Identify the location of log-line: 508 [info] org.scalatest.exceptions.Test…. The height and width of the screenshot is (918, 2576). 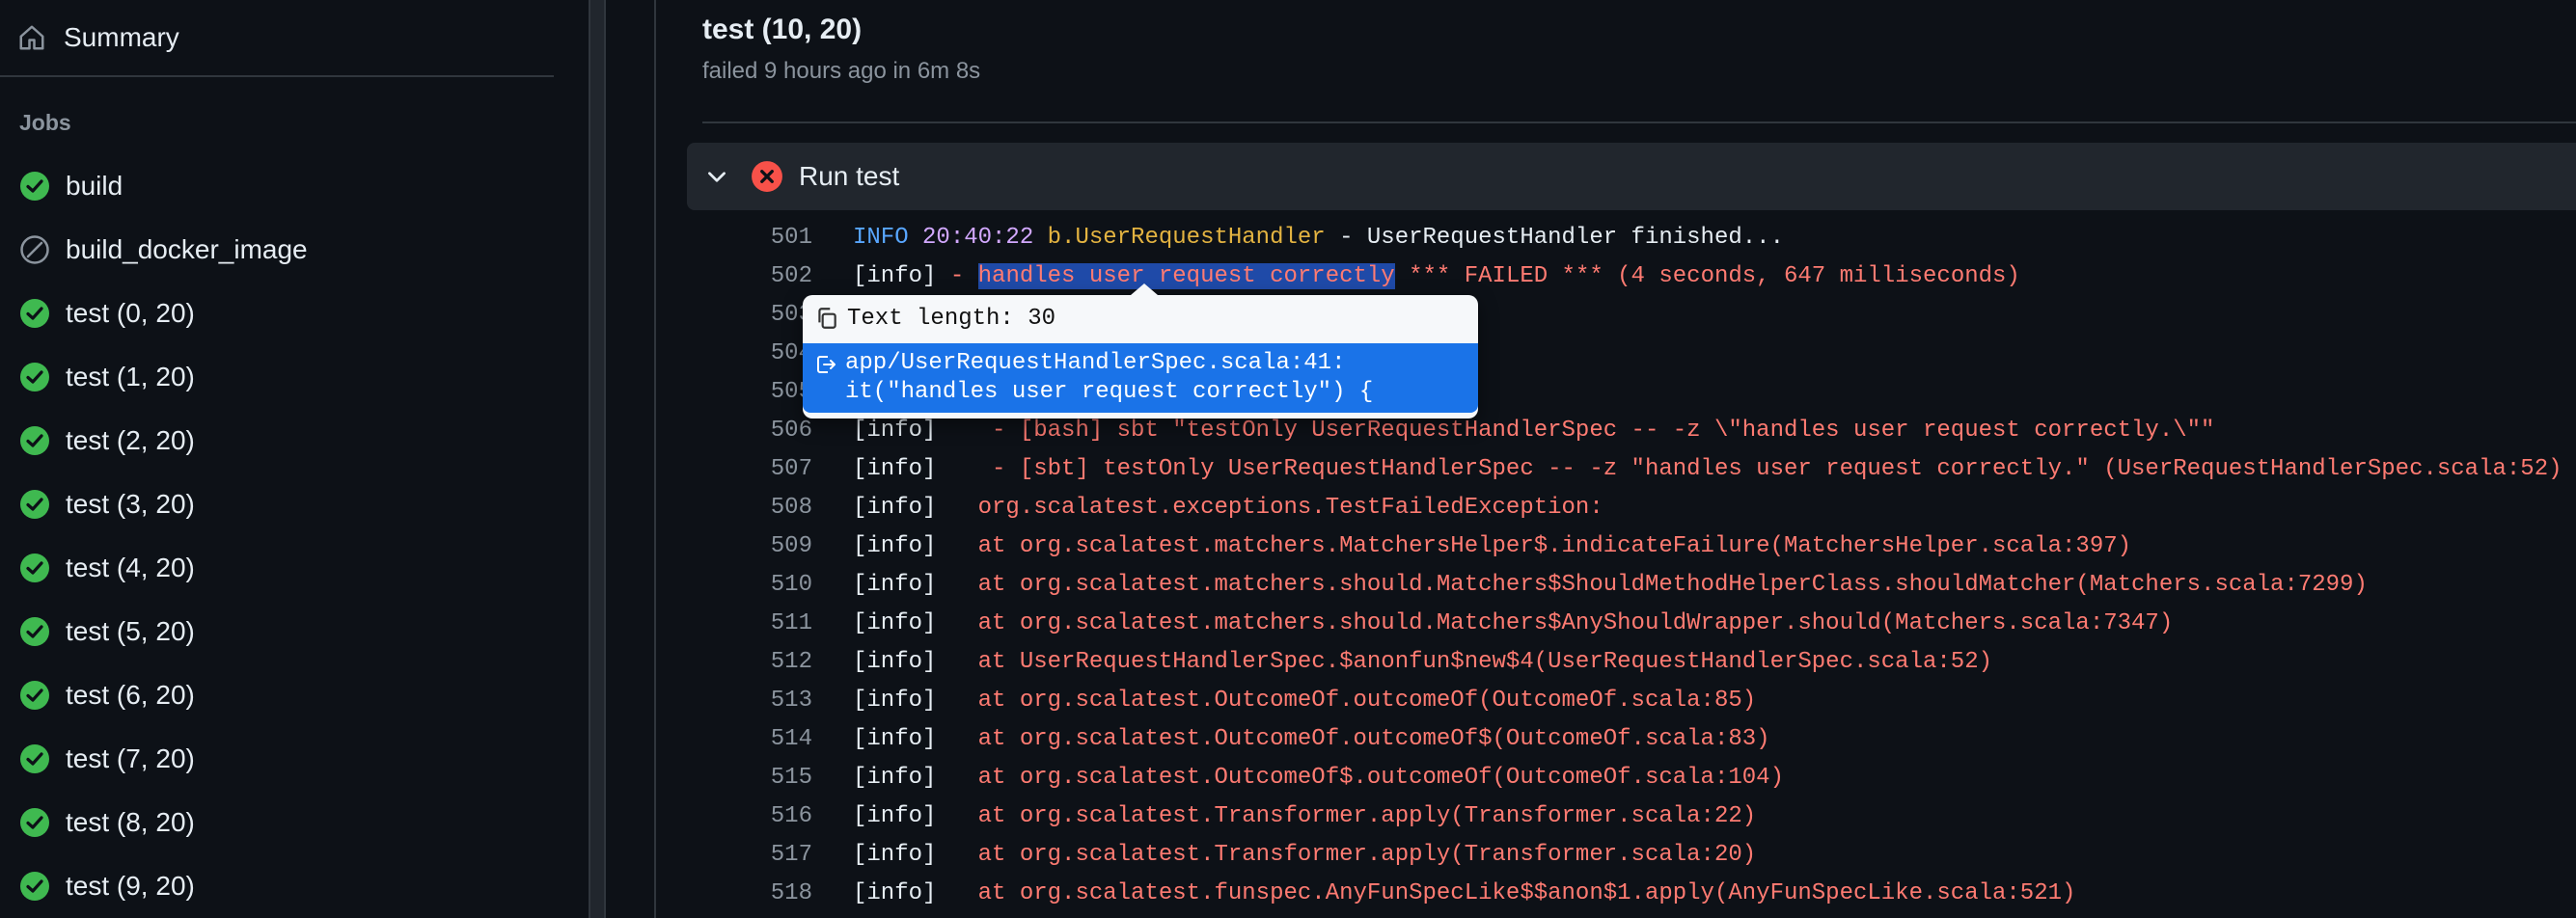
(1631, 507).